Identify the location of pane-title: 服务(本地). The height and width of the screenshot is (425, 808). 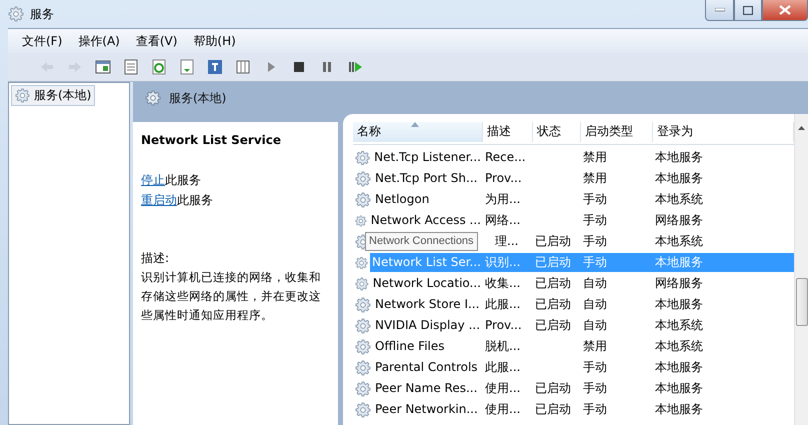
(197, 98).